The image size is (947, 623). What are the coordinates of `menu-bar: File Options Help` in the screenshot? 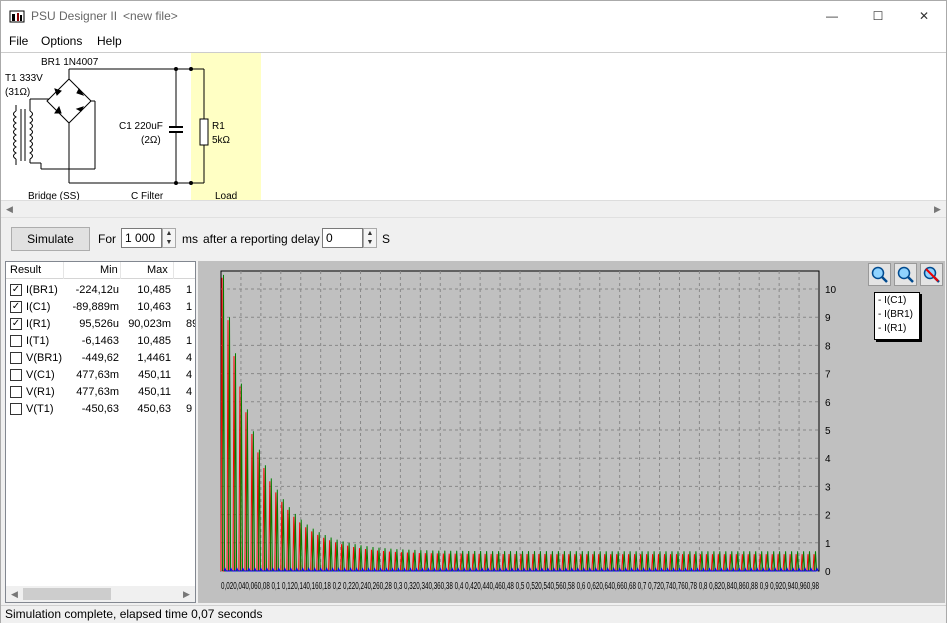 It's located at (473, 41).